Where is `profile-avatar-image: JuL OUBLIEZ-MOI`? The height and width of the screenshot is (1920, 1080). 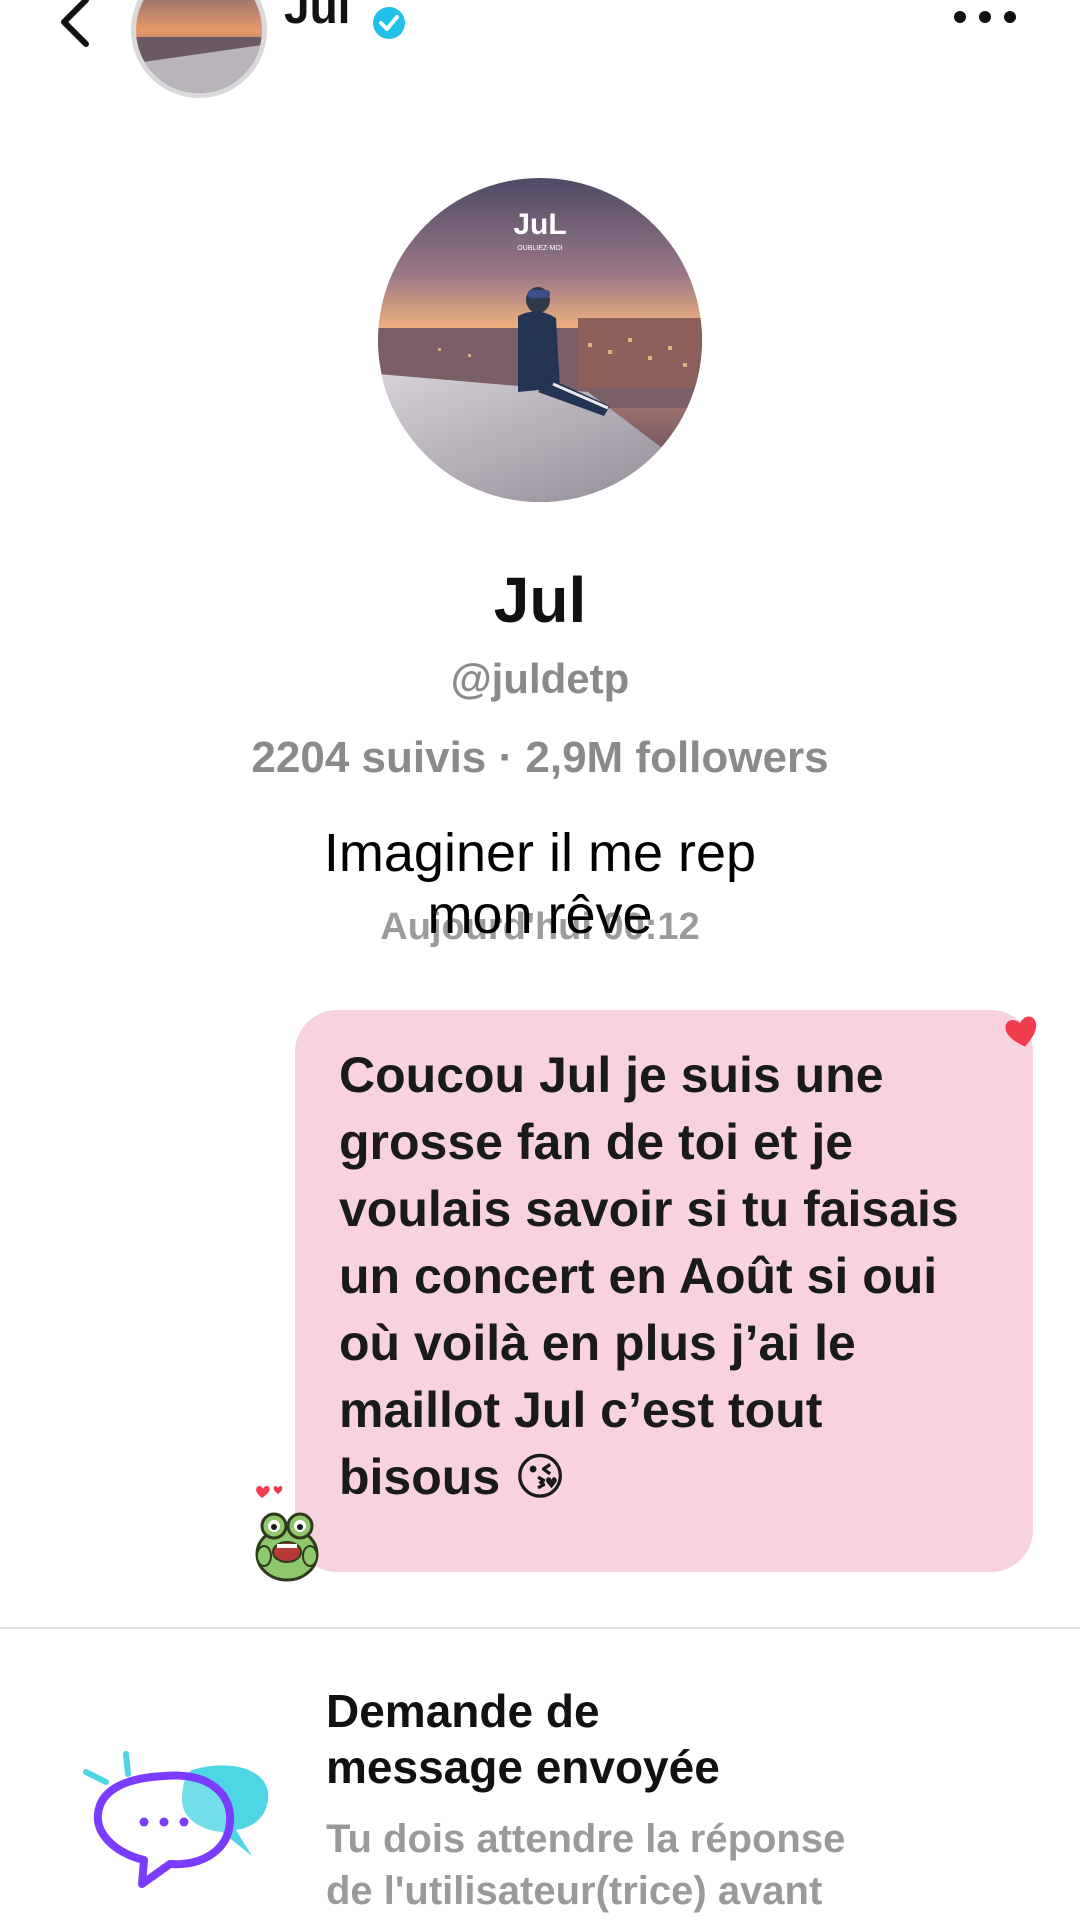
profile-avatar-image: JuL OUBLIEZ-MOI is located at coordinates (540, 340).